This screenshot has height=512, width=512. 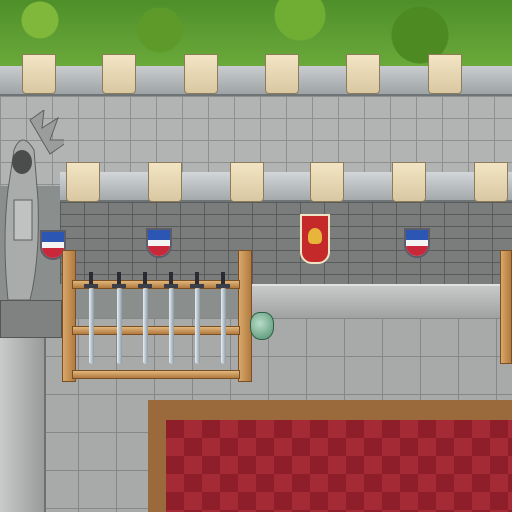 I want to click on red-eagle-banner-icon, so click(x=315, y=239).